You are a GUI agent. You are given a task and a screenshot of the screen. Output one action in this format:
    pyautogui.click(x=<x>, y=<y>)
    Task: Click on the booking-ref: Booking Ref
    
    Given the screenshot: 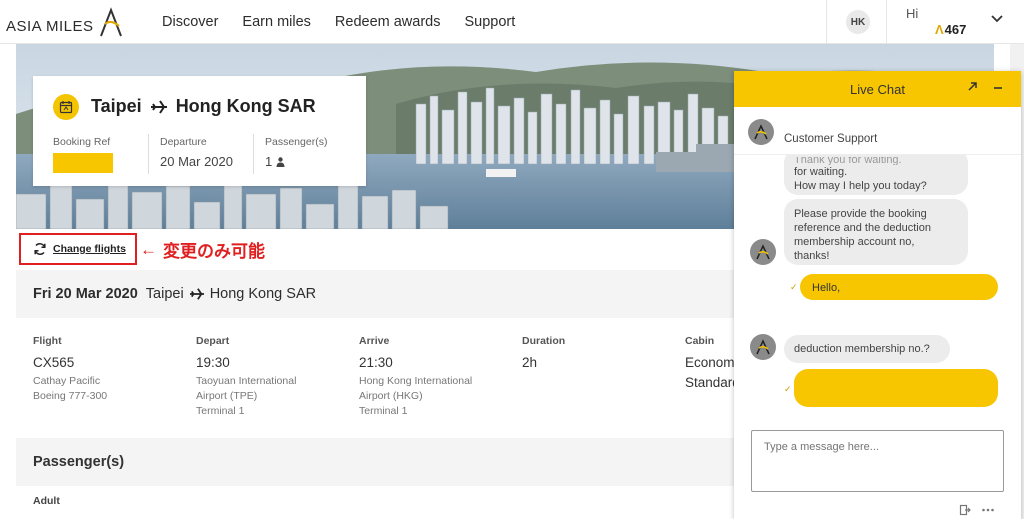 What is the action you would take?
    pyautogui.click(x=83, y=154)
    